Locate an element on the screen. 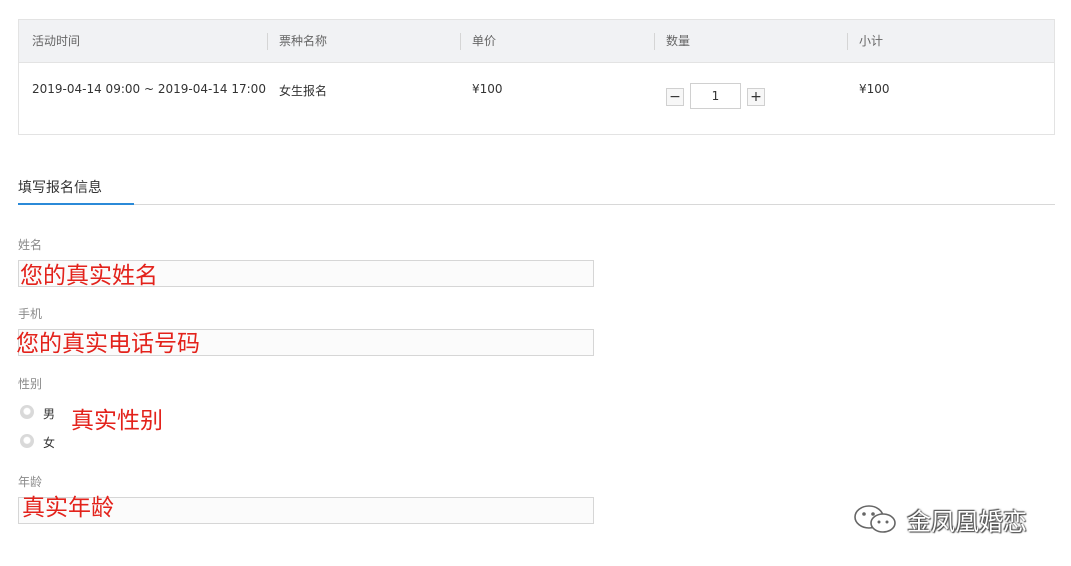  cell-unit-price: ¥100 is located at coordinates (487, 89).